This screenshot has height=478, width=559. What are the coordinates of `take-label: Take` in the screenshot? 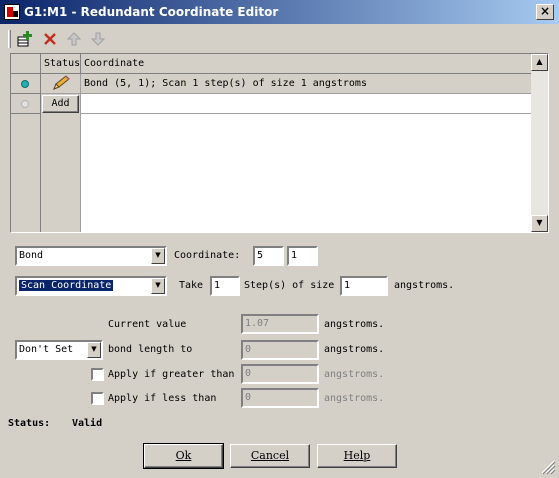 It's located at (191, 285).